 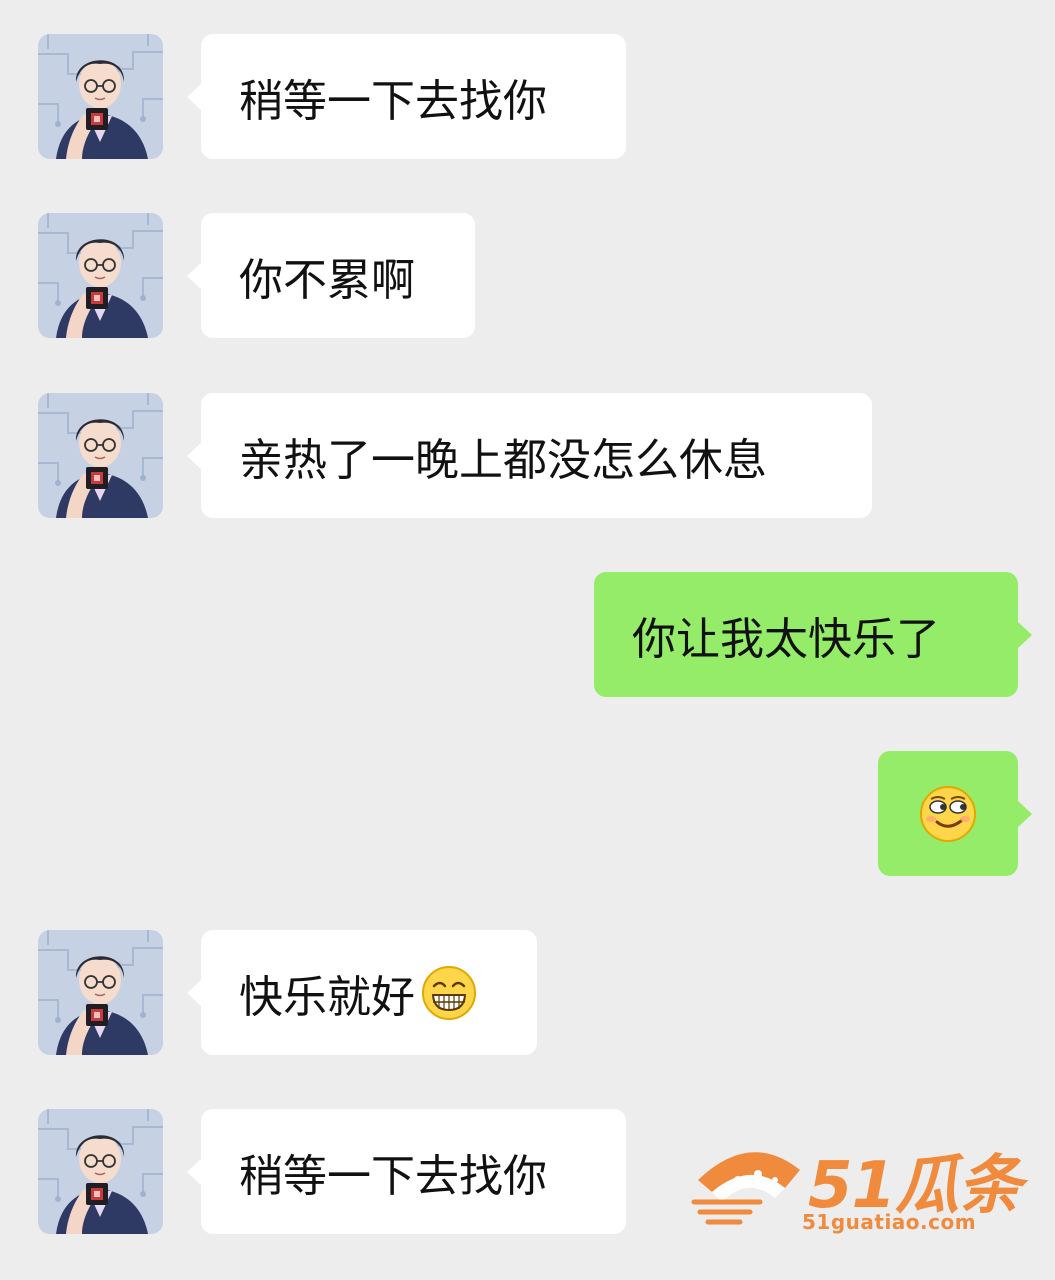 What do you see at coordinates (786, 639) in the screenshot?
I see `message-text: 你让我太快乐了` at bounding box center [786, 639].